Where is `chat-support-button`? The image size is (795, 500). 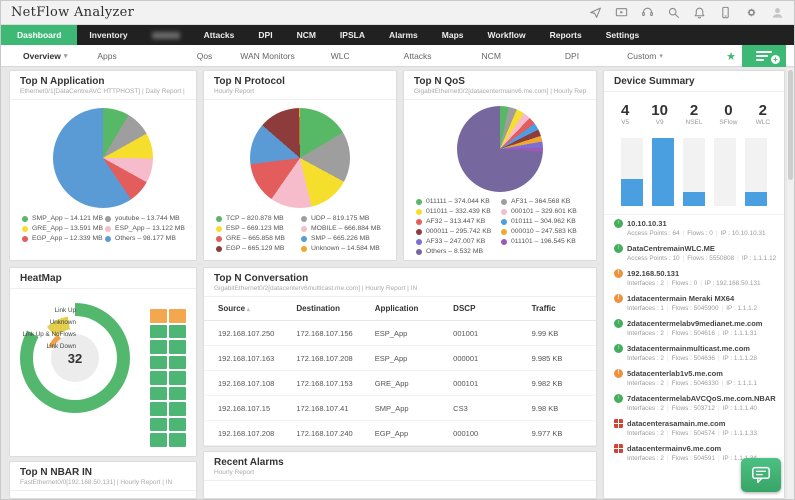
chat-support-button is located at coordinates (761, 475).